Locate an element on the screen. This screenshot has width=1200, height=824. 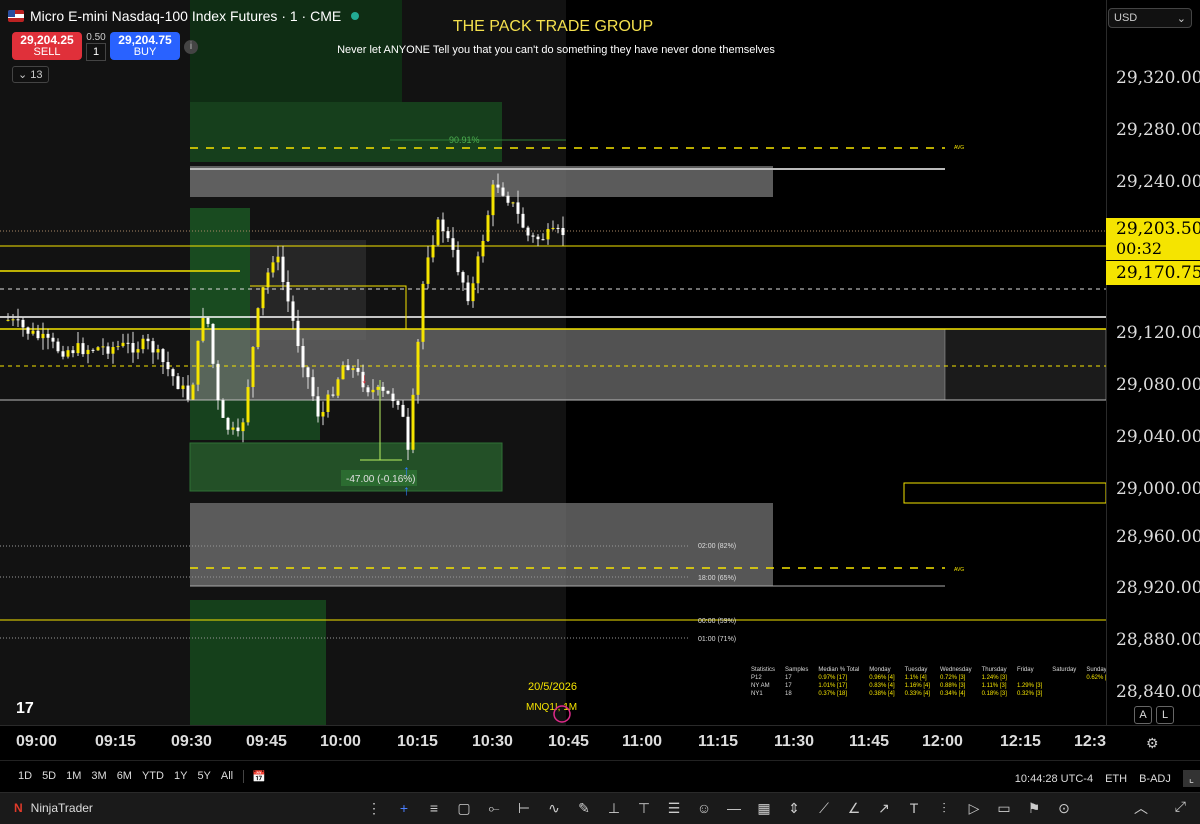
grid-icon: ▦ is located at coordinates (764, 808).